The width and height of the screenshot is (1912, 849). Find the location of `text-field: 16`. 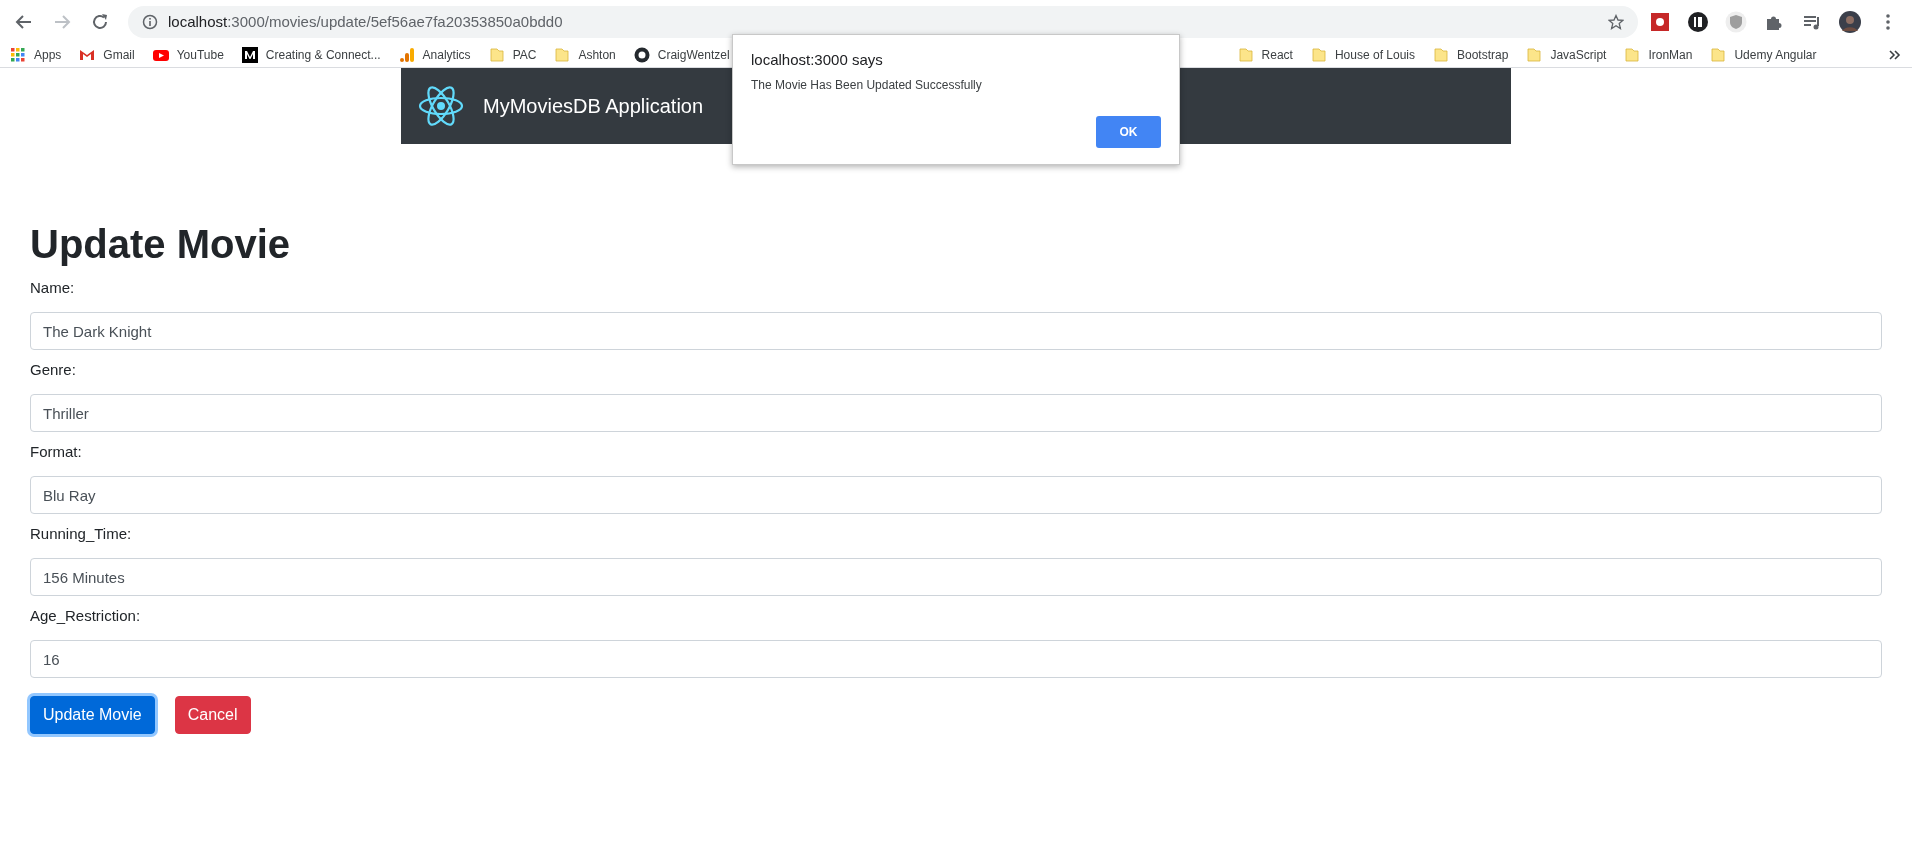

text-field: 16 is located at coordinates (956, 659).